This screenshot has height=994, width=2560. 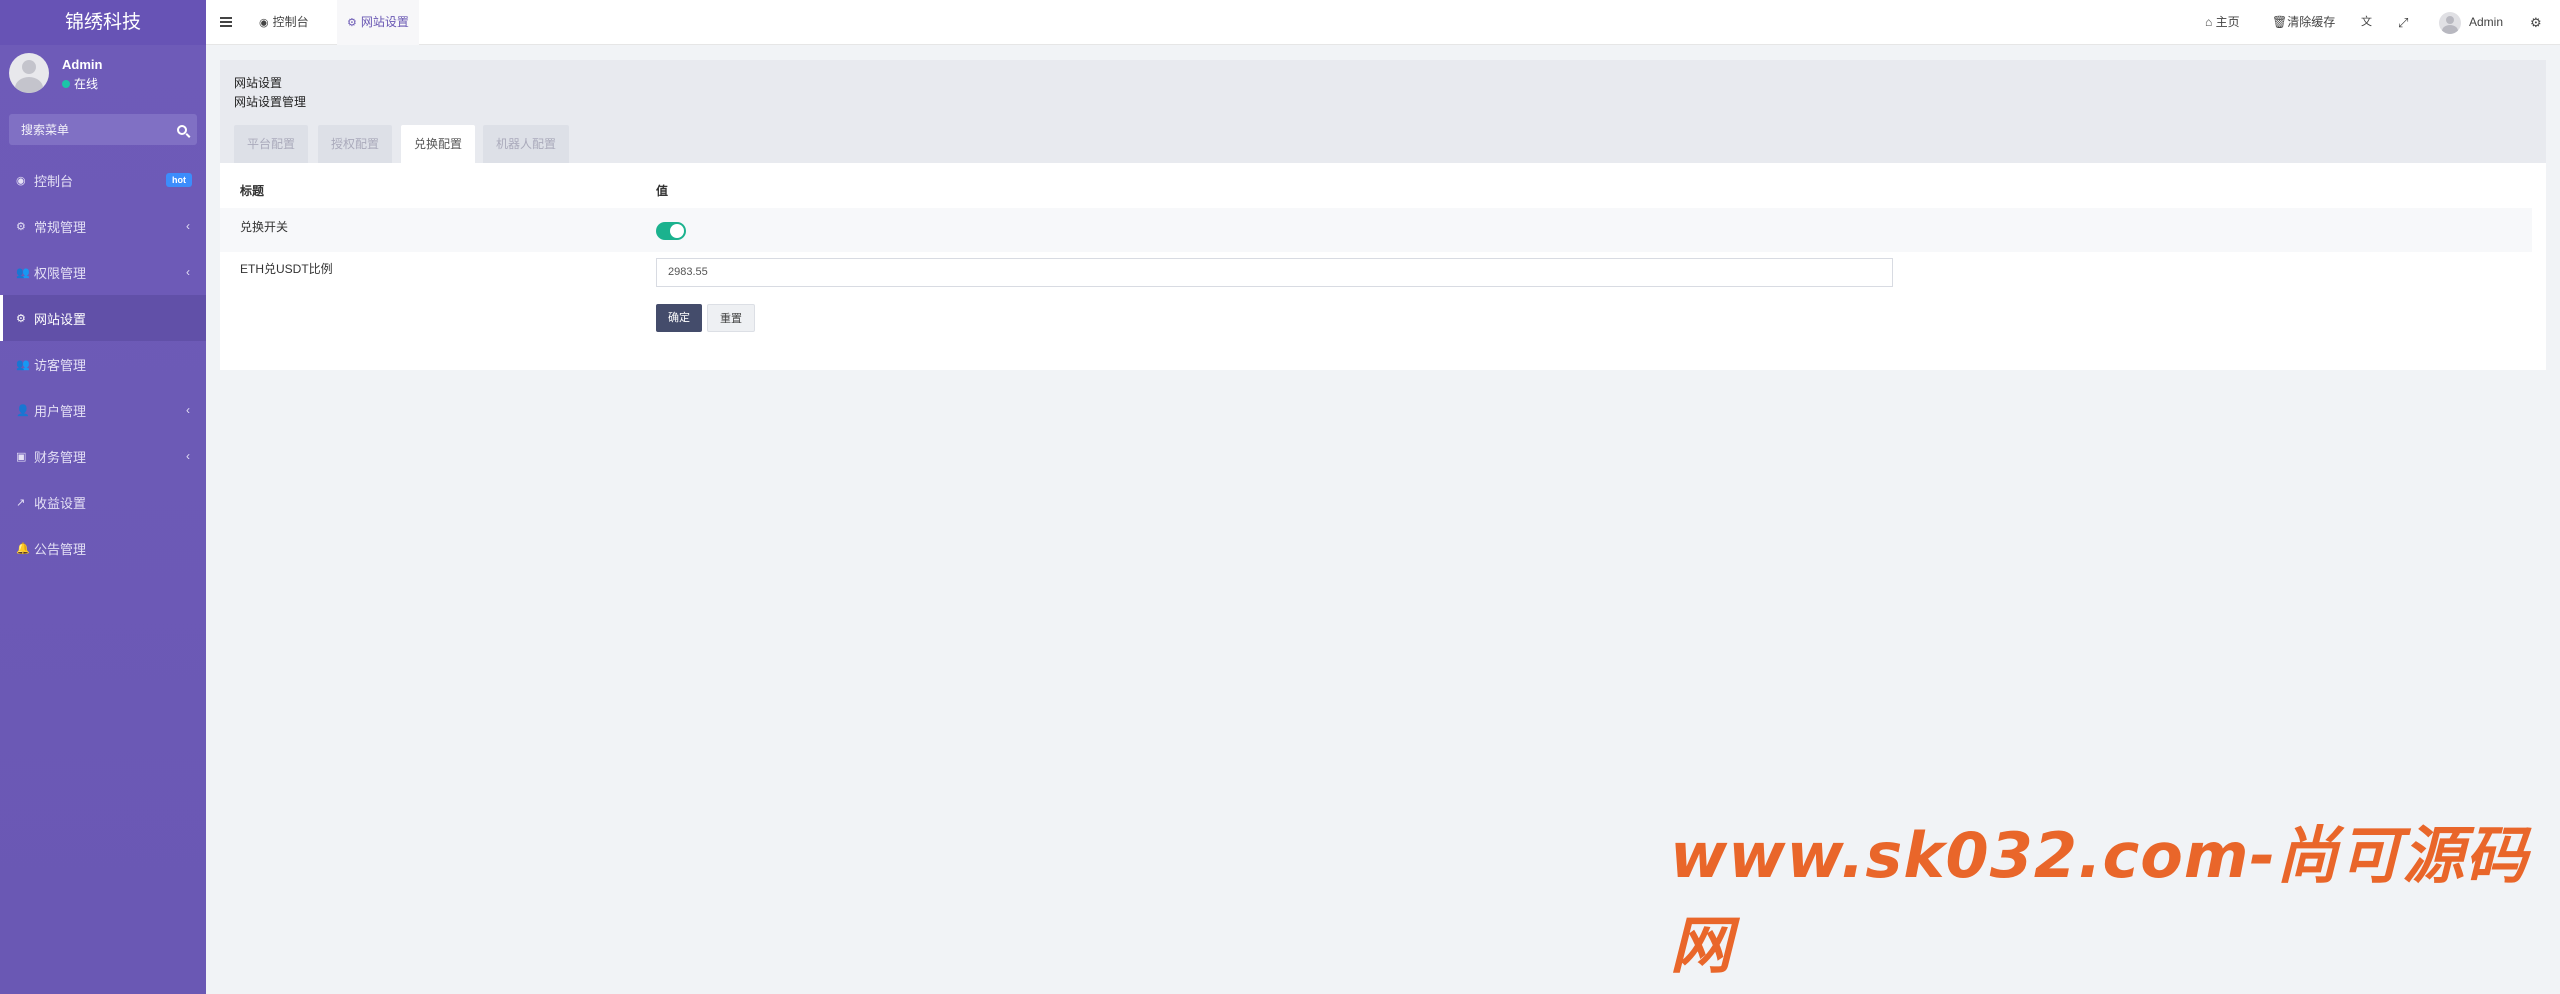 I want to click on user-menu: Admin, so click(x=2471, y=22).